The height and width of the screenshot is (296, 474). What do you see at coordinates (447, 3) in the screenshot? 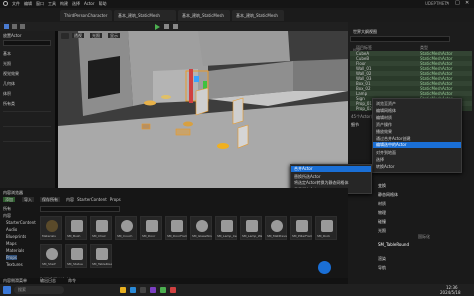
I see `minimize-button: –` at bounding box center [447, 3].